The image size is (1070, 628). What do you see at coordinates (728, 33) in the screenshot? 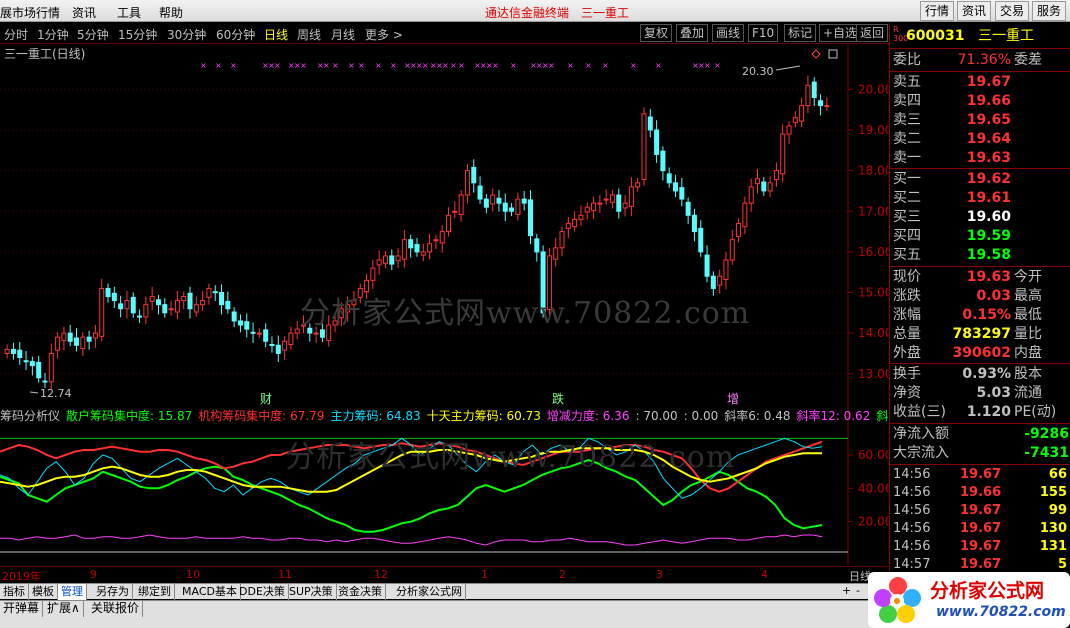
I see `draw-button: 画线` at bounding box center [728, 33].